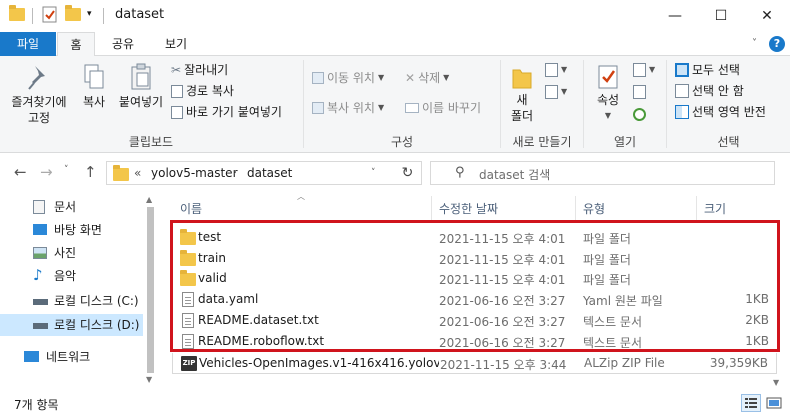 This screenshot has width=790, height=416. What do you see at coordinates (50, 16) in the screenshot?
I see `properties-quick-icon` at bounding box center [50, 16].